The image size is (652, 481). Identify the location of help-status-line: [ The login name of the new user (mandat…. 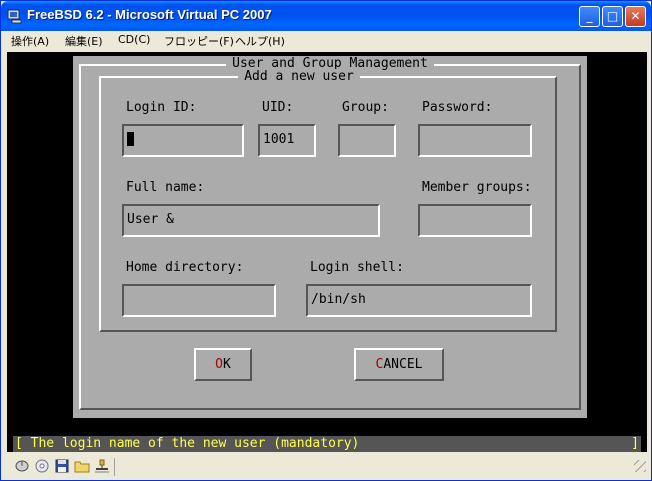
(327, 444).